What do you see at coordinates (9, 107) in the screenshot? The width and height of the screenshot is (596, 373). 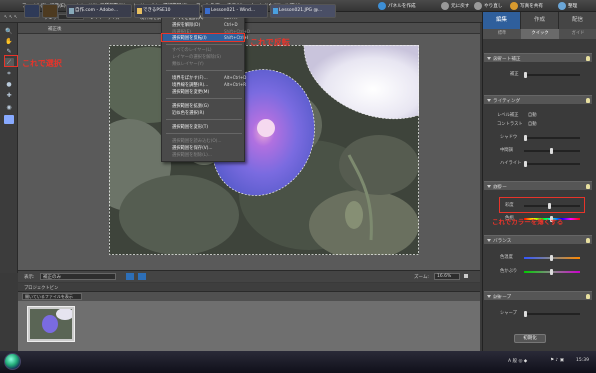 I see `whiten-teeth-tool-icon: ◉` at bounding box center [9, 107].